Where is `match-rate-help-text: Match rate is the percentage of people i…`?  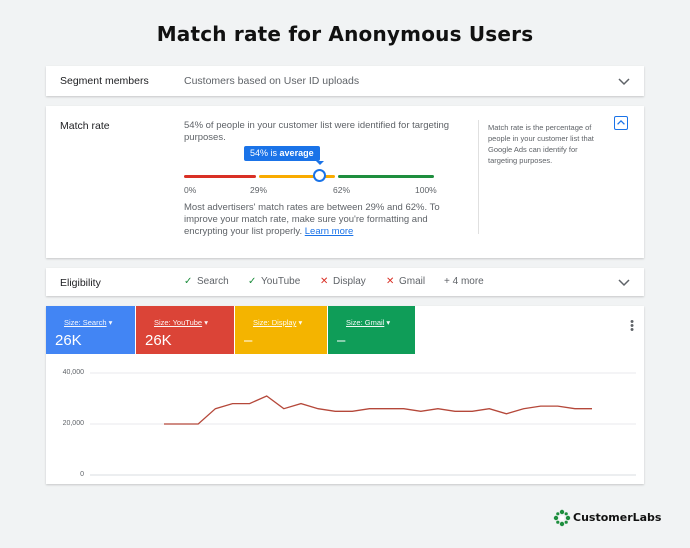 match-rate-help-text: Match rate is the percentage of people i… is located at coordinates (541, 144).